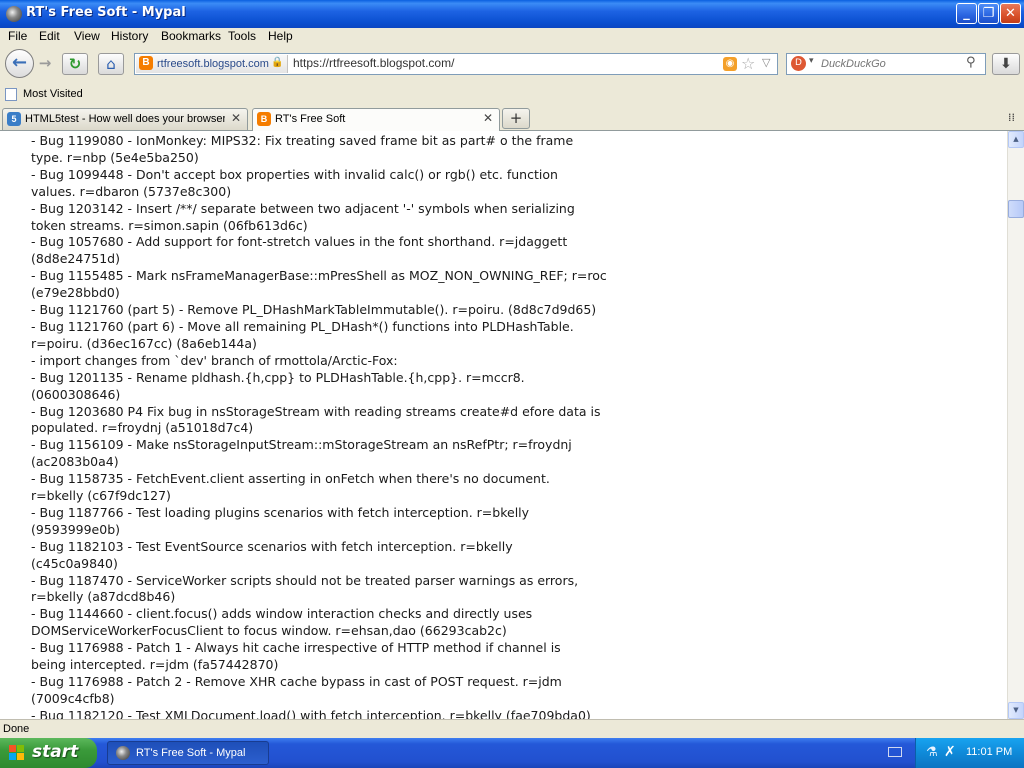 The height and width of the screenshot is (768, 1024). I want to click on menu-tools: Tools, so click(242, 36).